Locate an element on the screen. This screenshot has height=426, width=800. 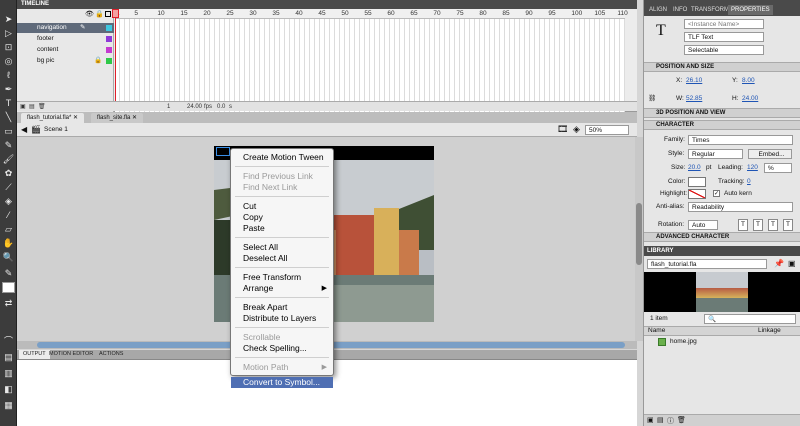
line-tool-icon: ╲ is located at coordinates (8, 117).